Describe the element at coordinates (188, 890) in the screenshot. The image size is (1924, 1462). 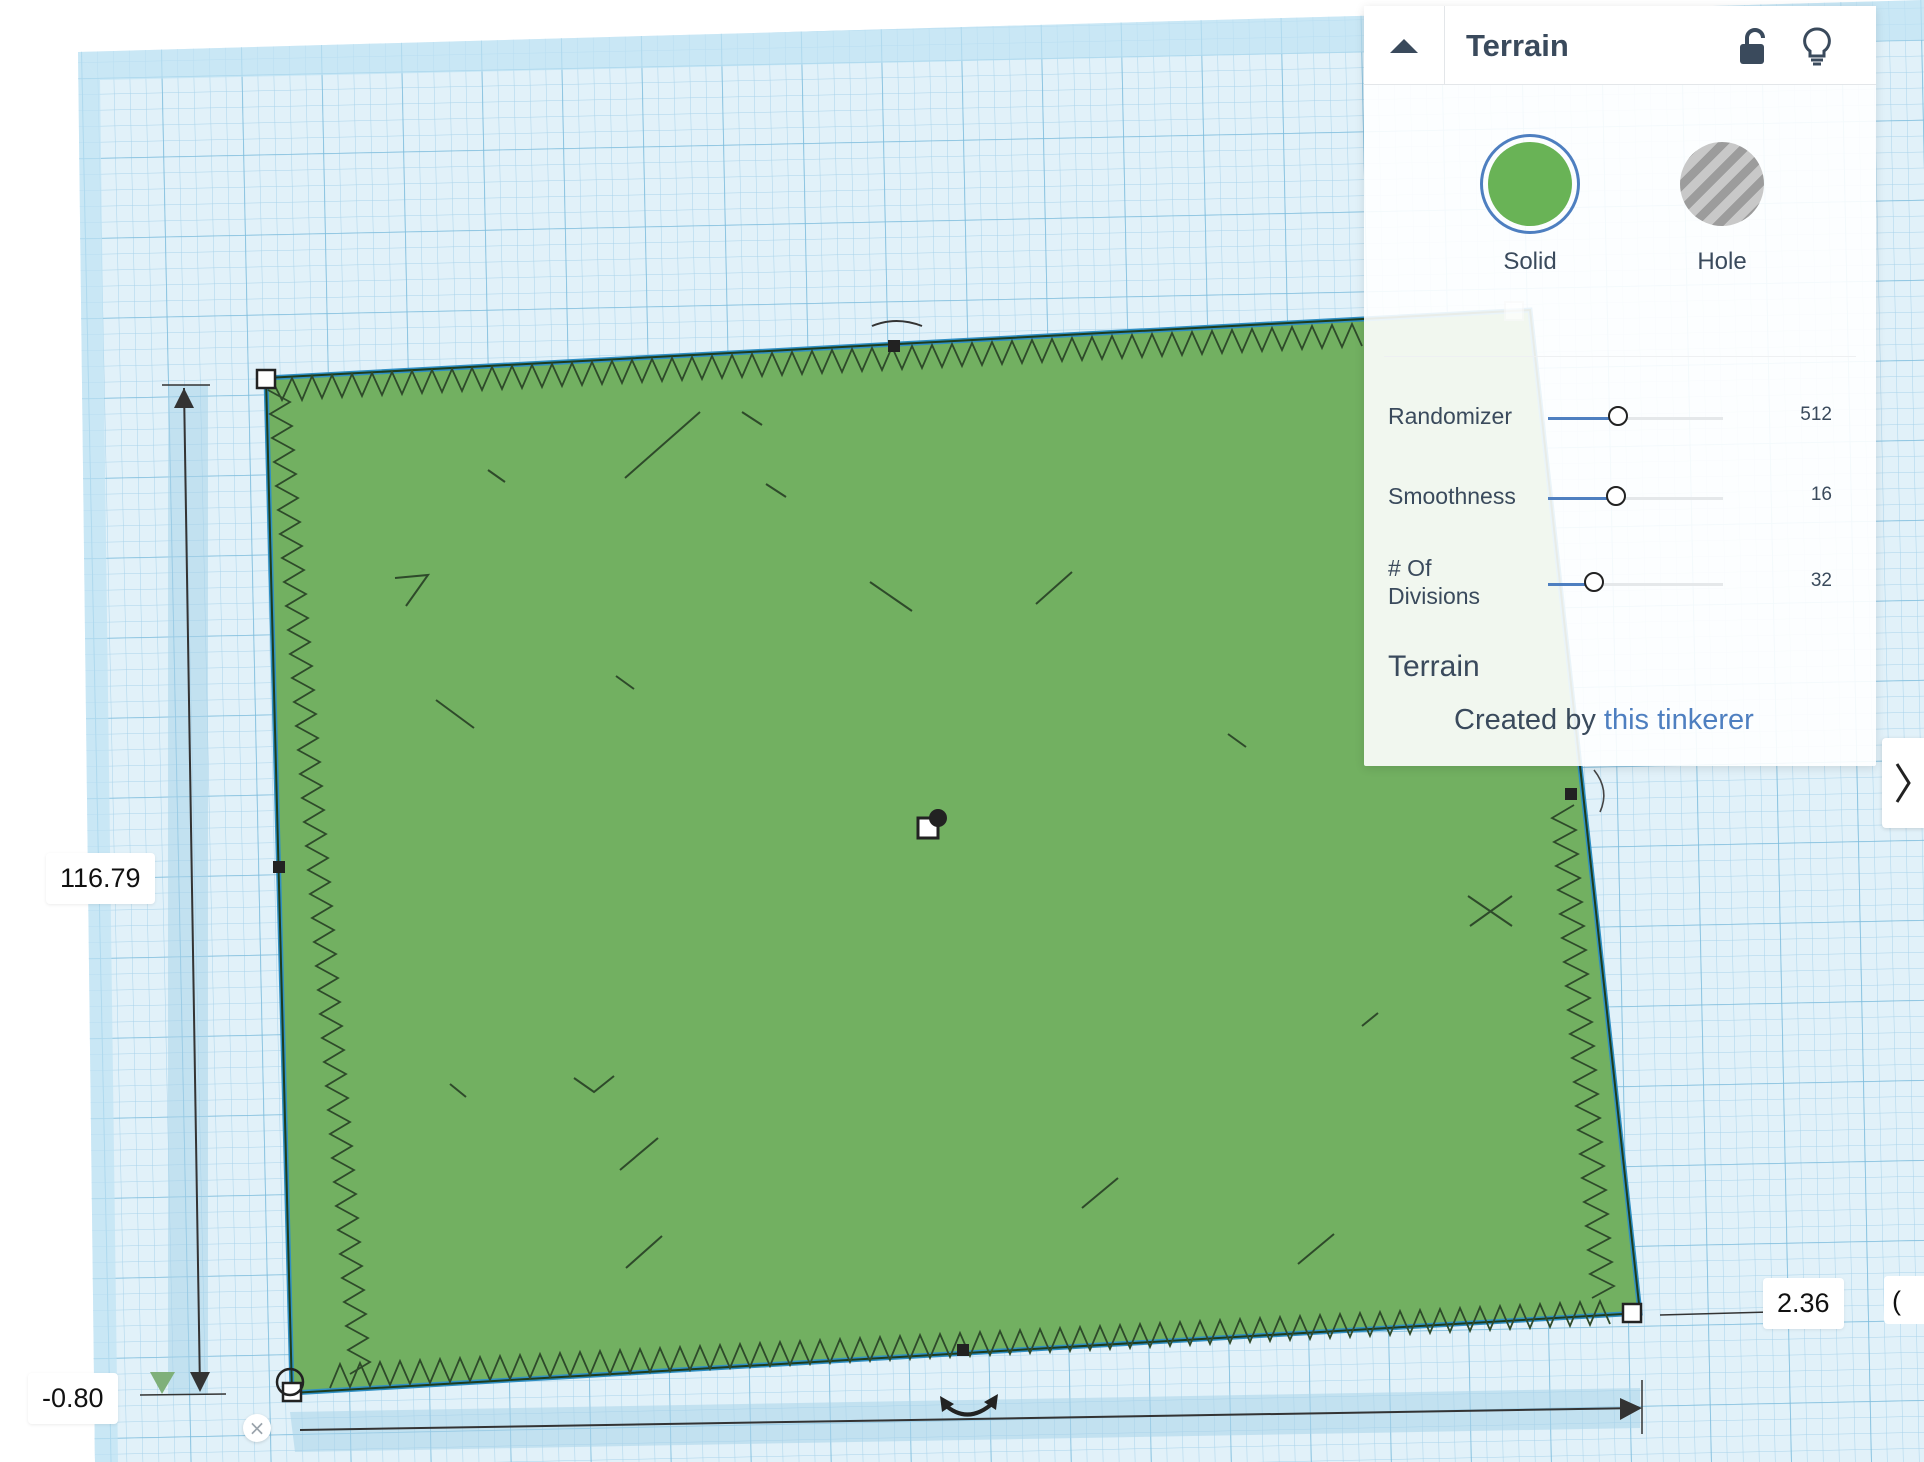
I see `height-dimension-bar` at that location.